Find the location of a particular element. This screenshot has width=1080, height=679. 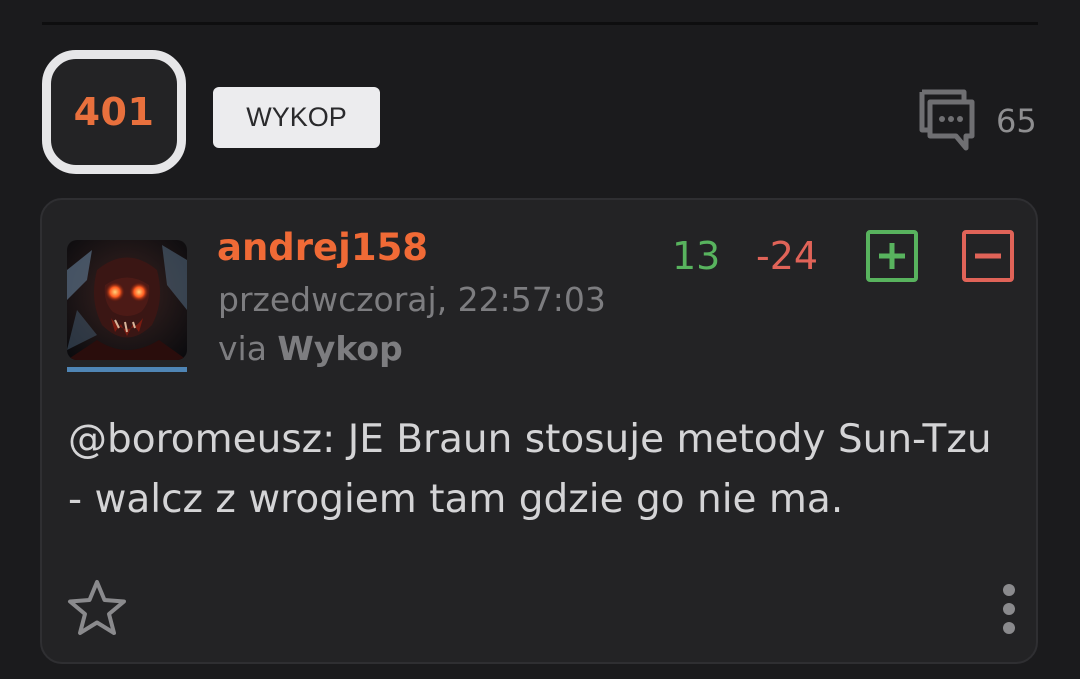

top-divider is located at coordinates (540, 23).